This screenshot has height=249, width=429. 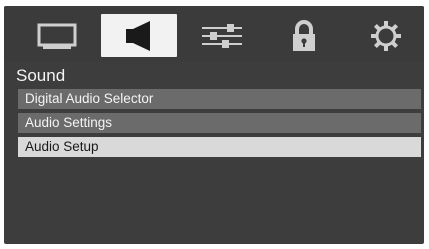 I want to click on sliders-icon, so click(x=222, y=36).